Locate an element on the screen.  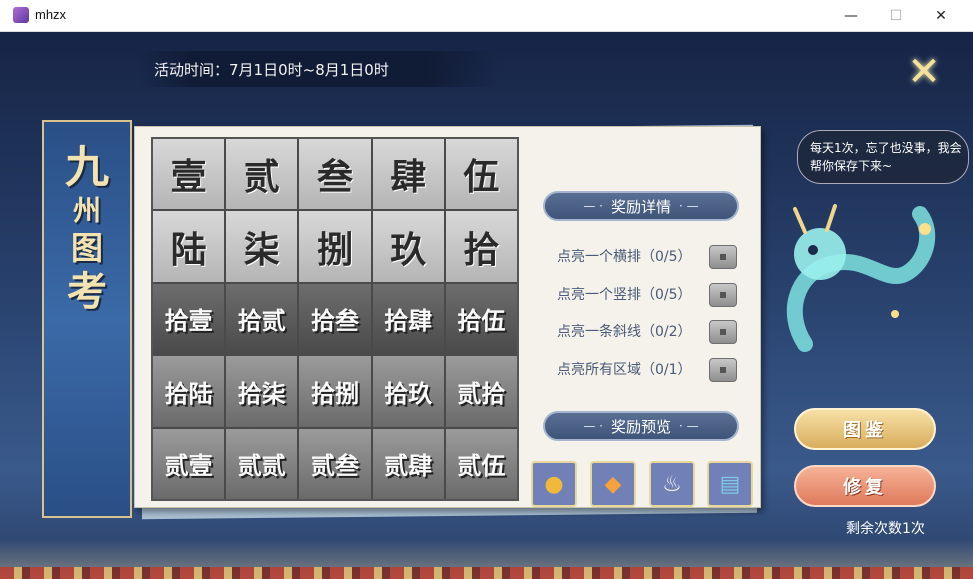
gold-ingot-icon: ● is located at coordinates (554, 484).